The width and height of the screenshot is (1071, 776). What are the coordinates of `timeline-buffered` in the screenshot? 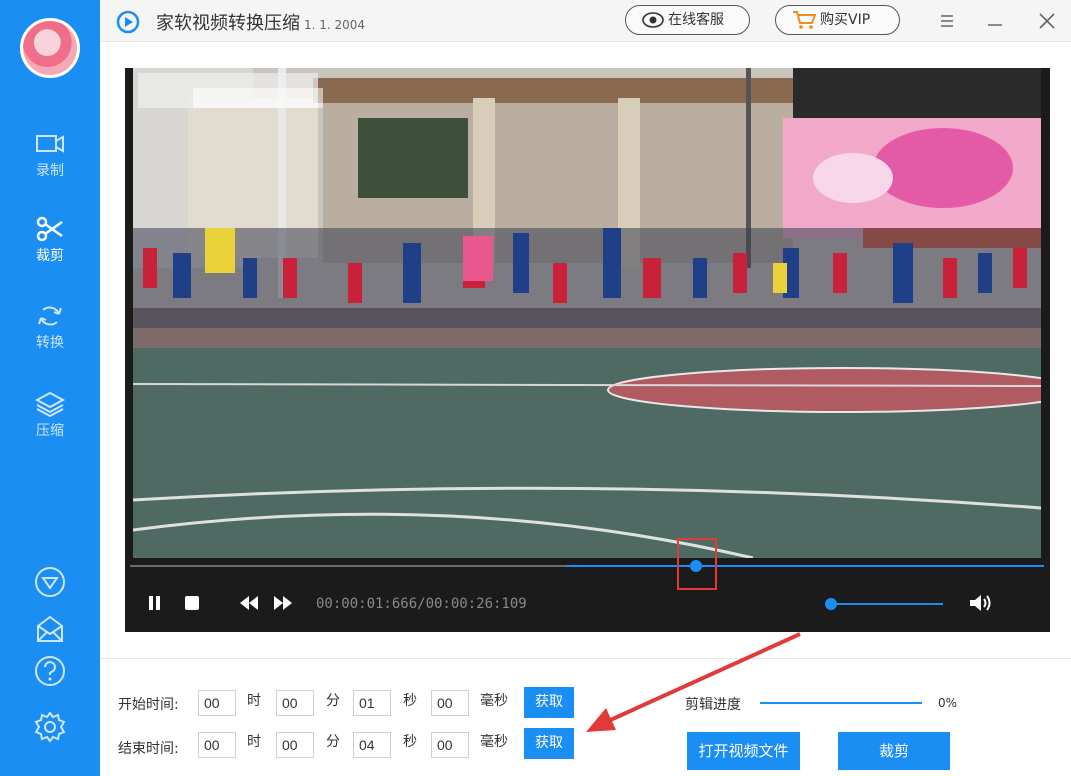 It's located at (805, 566).